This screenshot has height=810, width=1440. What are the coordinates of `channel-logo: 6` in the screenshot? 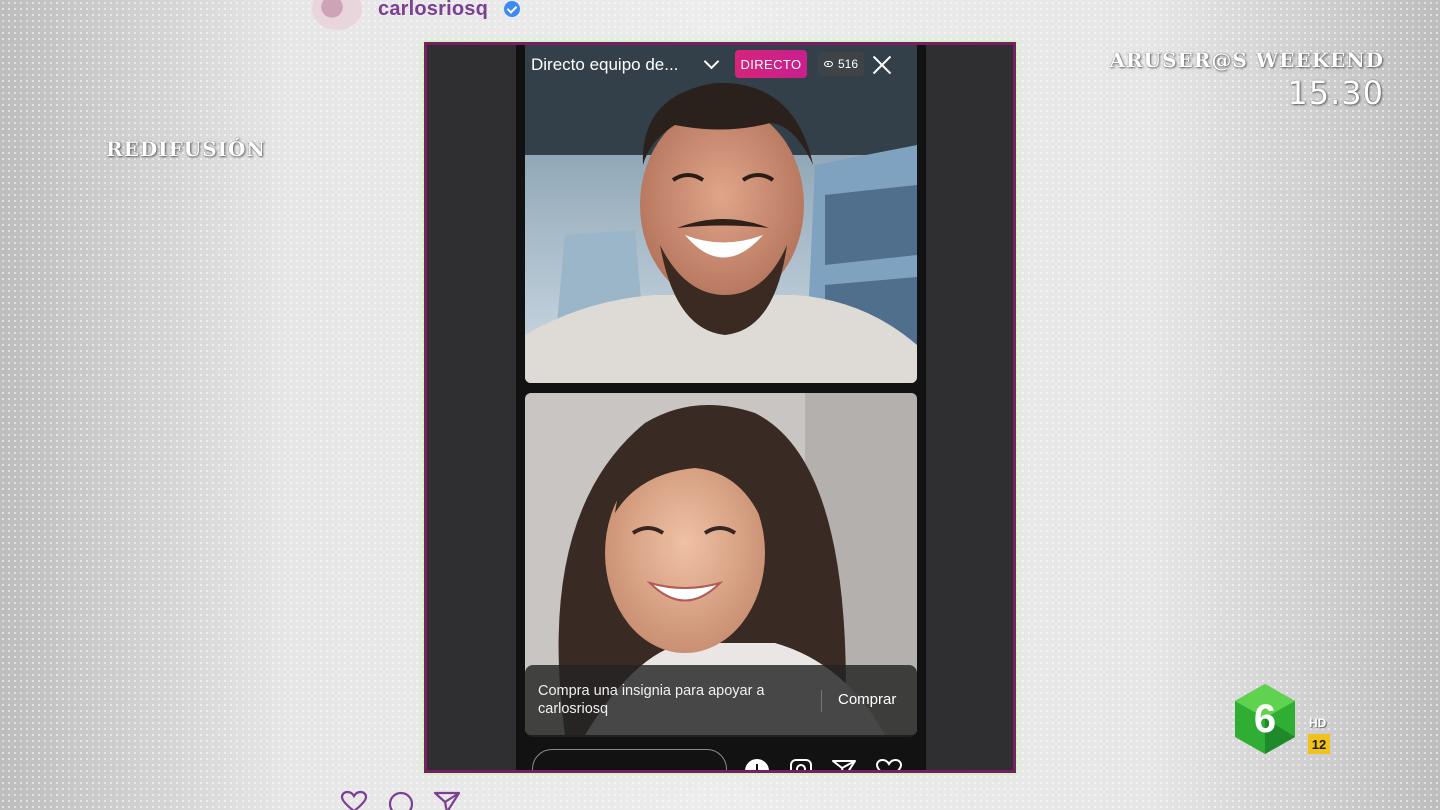 It's located at (1265, 719).